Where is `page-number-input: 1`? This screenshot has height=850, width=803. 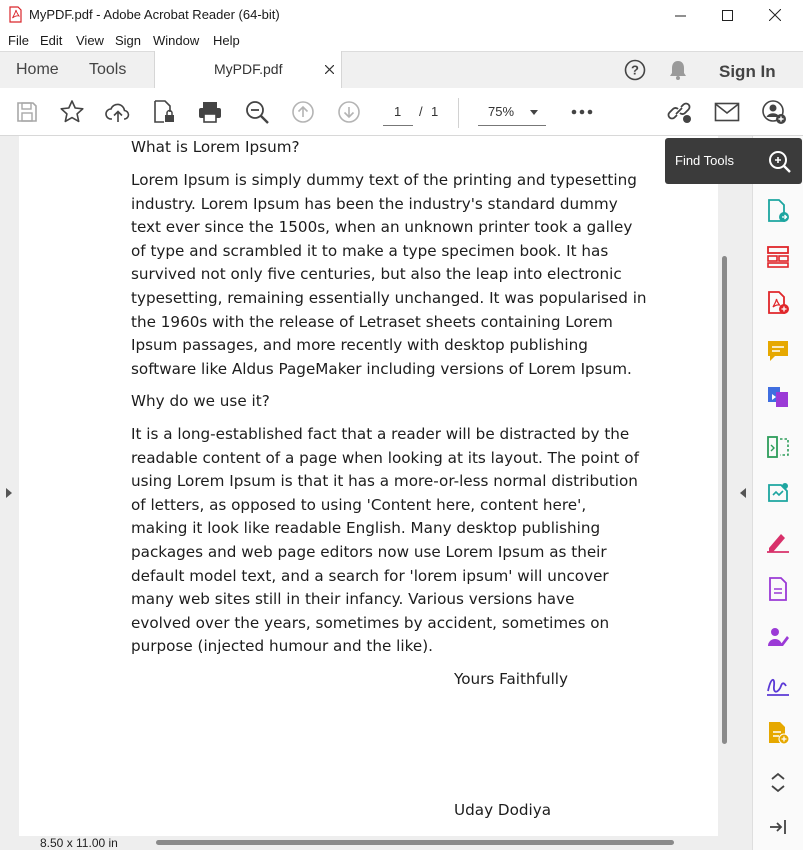
page-number-input: 1 is located at coordinates (398, 113).